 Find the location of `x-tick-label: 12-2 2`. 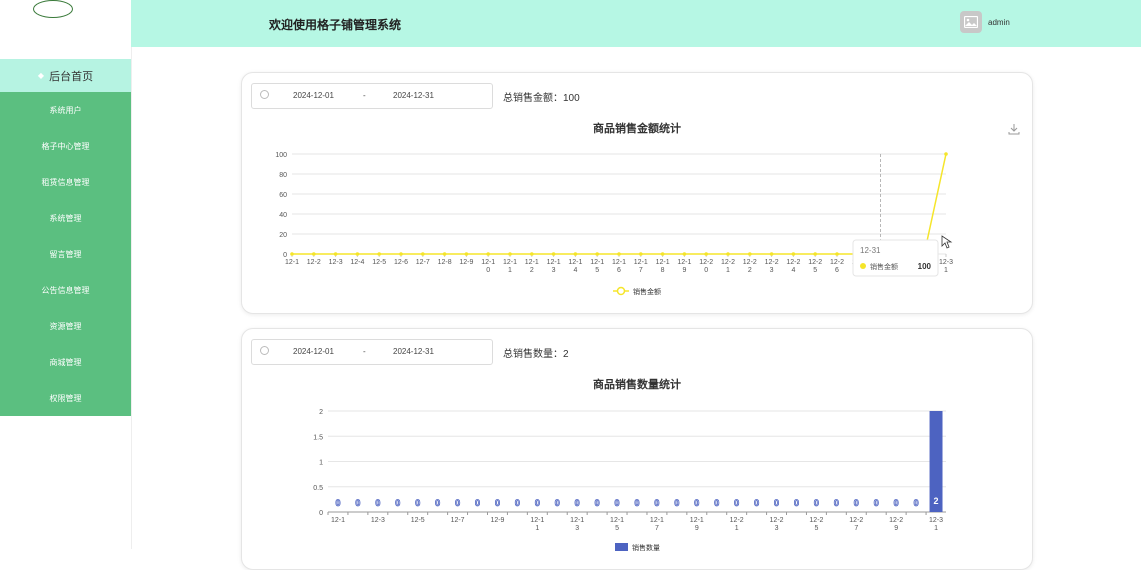

x-tick-label: 12-2 2 is located at coordinates (750, 266).